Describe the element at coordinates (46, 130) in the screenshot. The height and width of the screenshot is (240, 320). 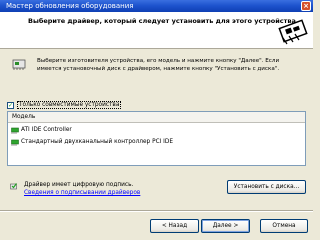
I see `list-item-label: ATI IDE Controller` at that location.